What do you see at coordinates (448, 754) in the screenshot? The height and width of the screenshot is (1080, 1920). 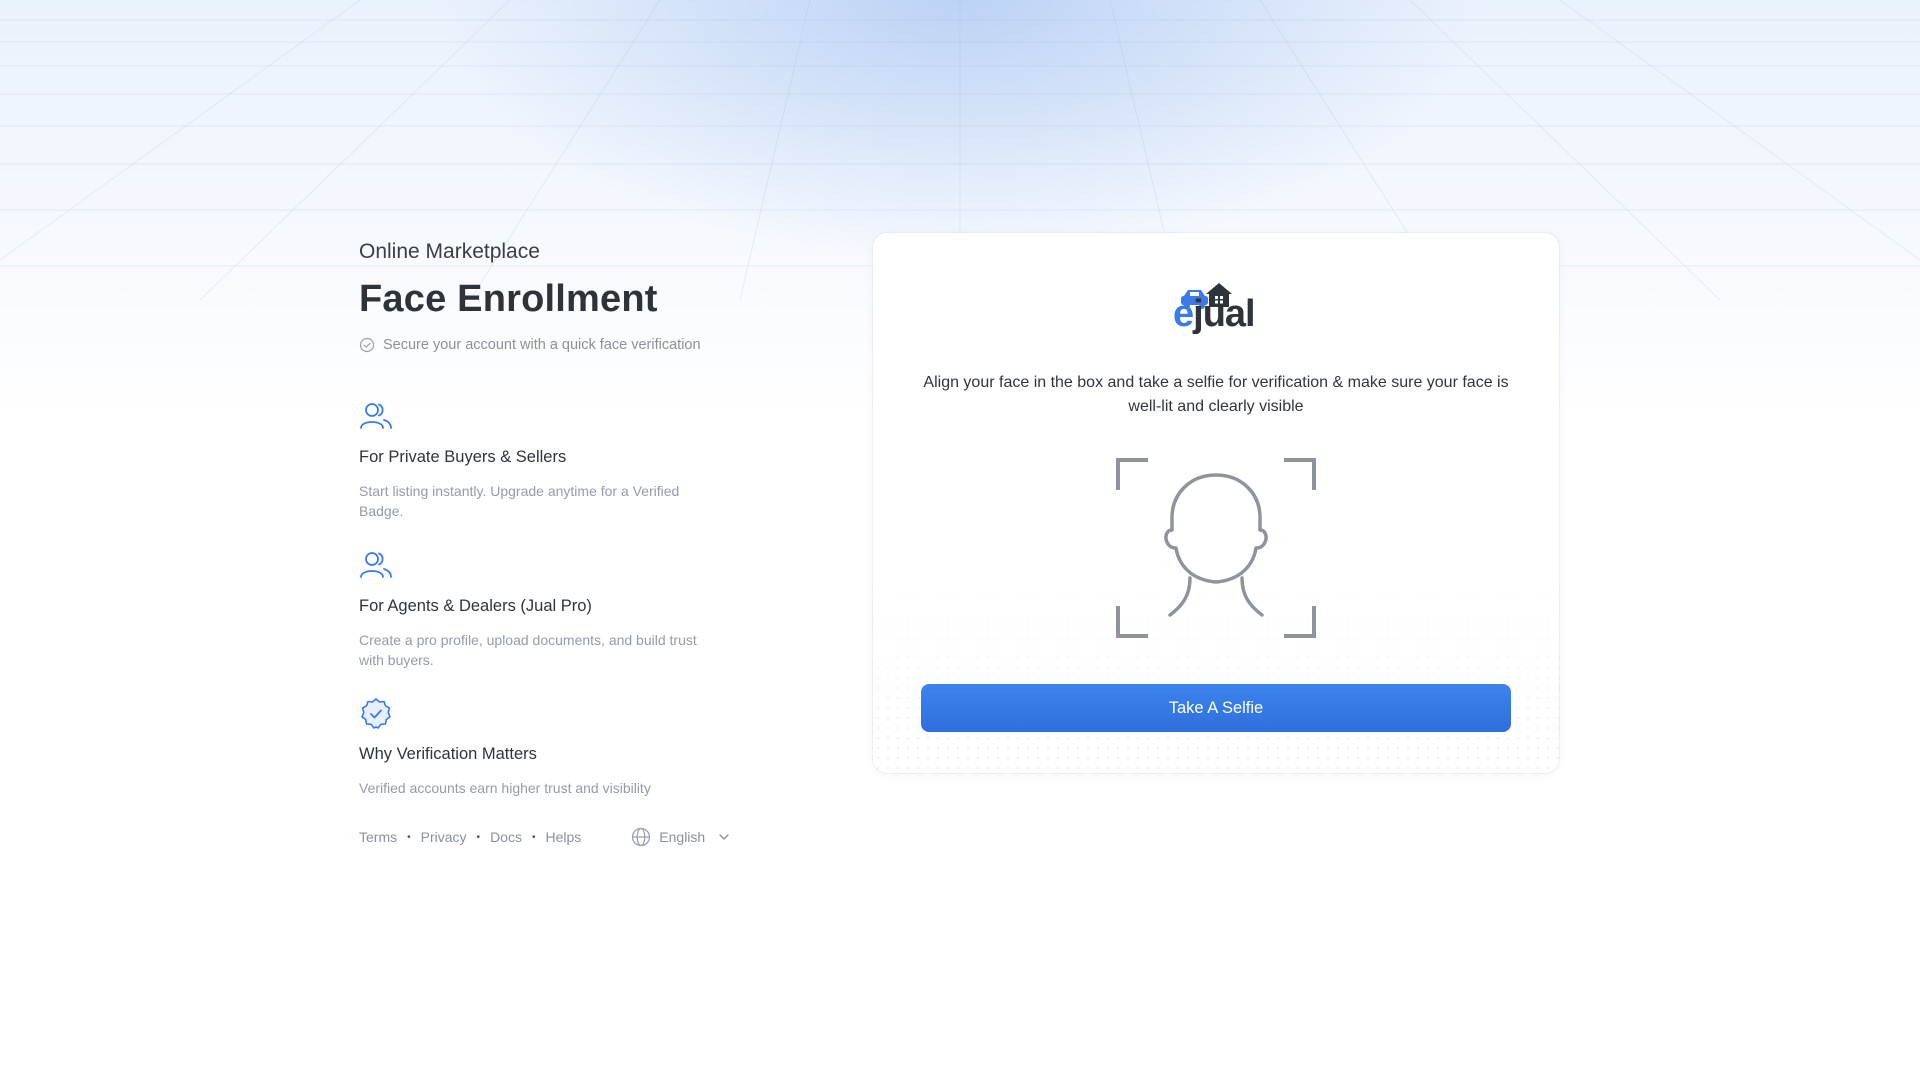 I see `feature-title: Why Verification Matters` at bounding box center [448, 754].